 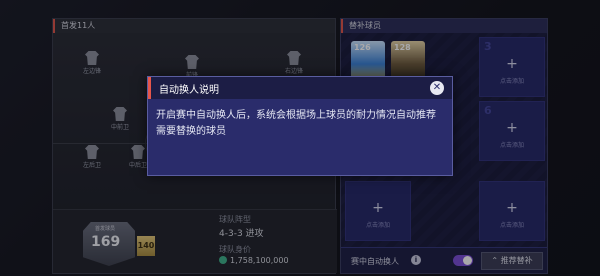 I want to click on dialog-body: 开启赛中自动换人后，系统会根据场上球员的耐力情况自动推荐需要替换的球员, so click(x=296, y=123).